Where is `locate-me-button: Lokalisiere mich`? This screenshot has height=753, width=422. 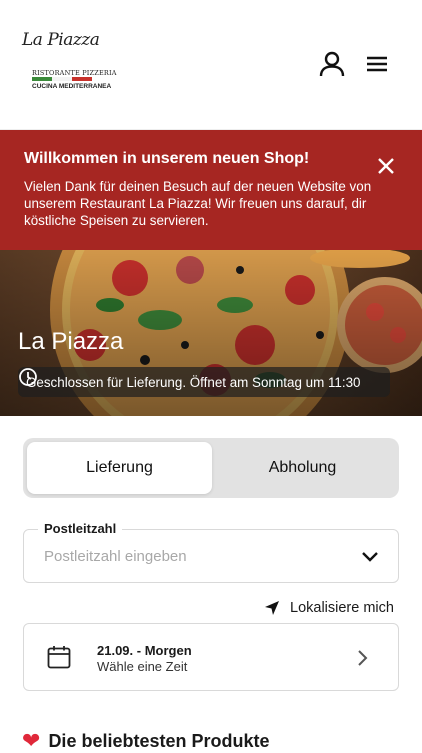
locate-me-button: Lokalisiere mich is located at coordinates (329, 608).